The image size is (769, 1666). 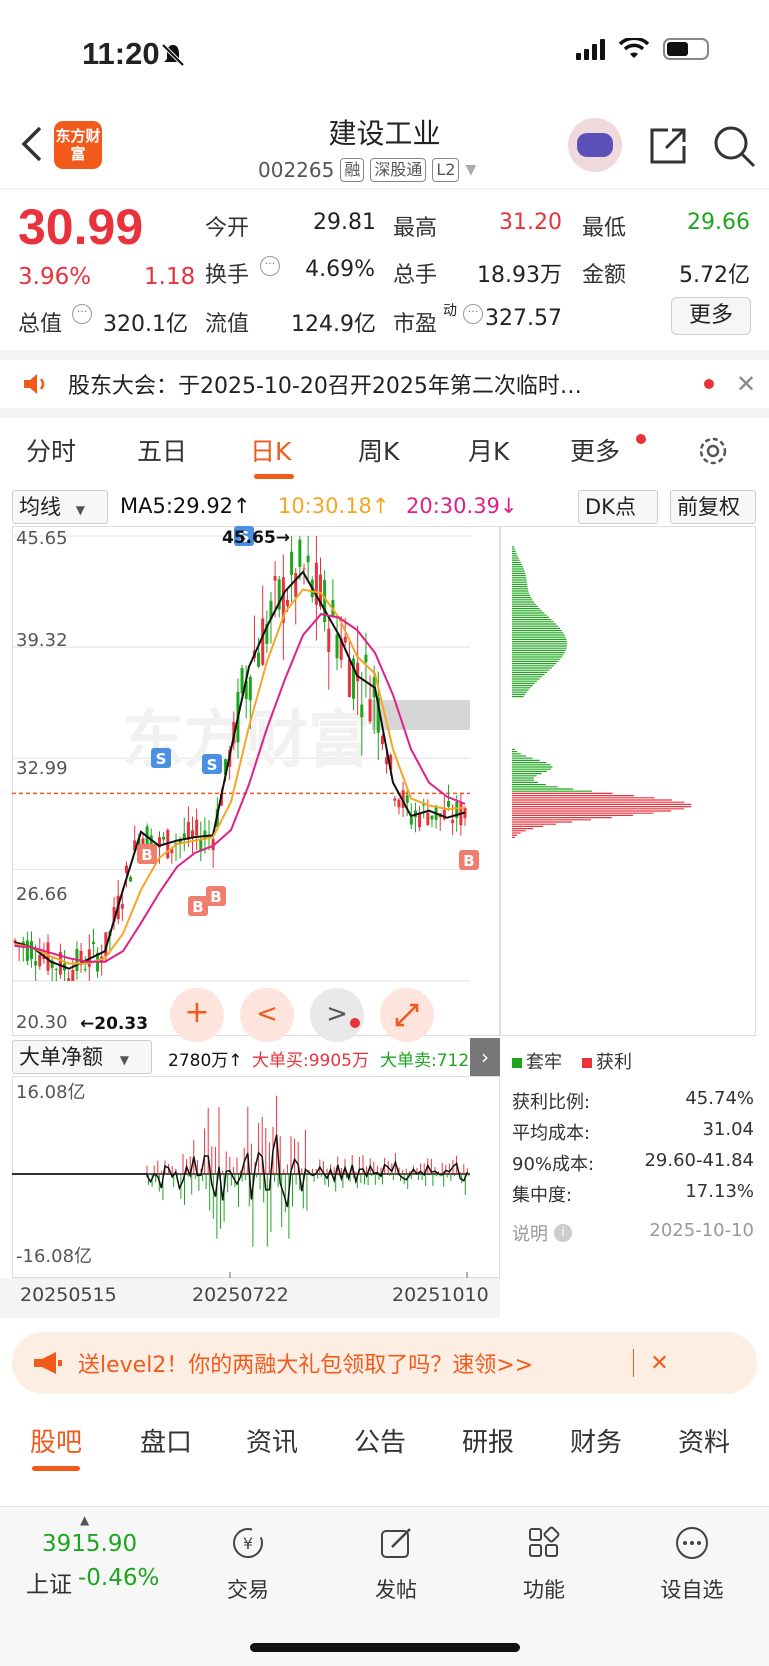 I want to click on x-tick-label: 20250515, so click(x=68, y=1295).